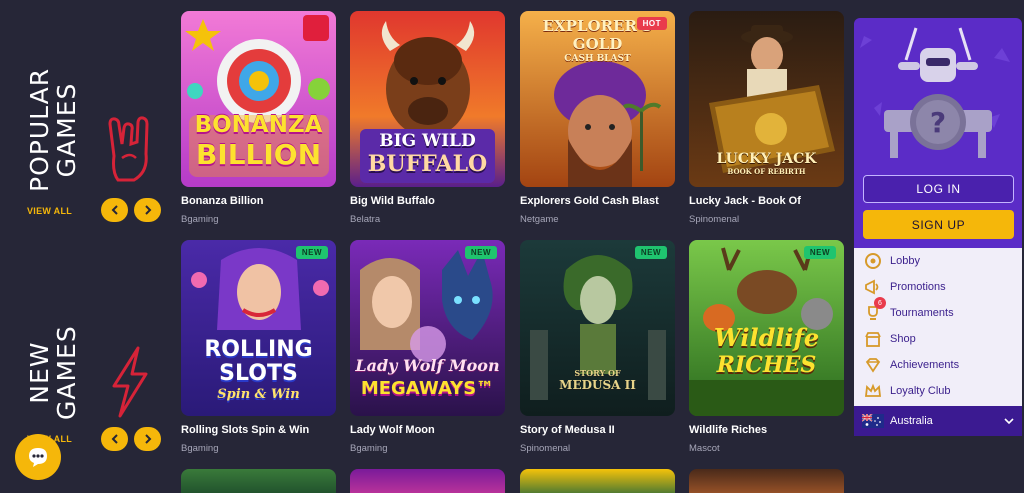  I want to click on game-title: Lucky Jack - Book Of, so click(769, 201).